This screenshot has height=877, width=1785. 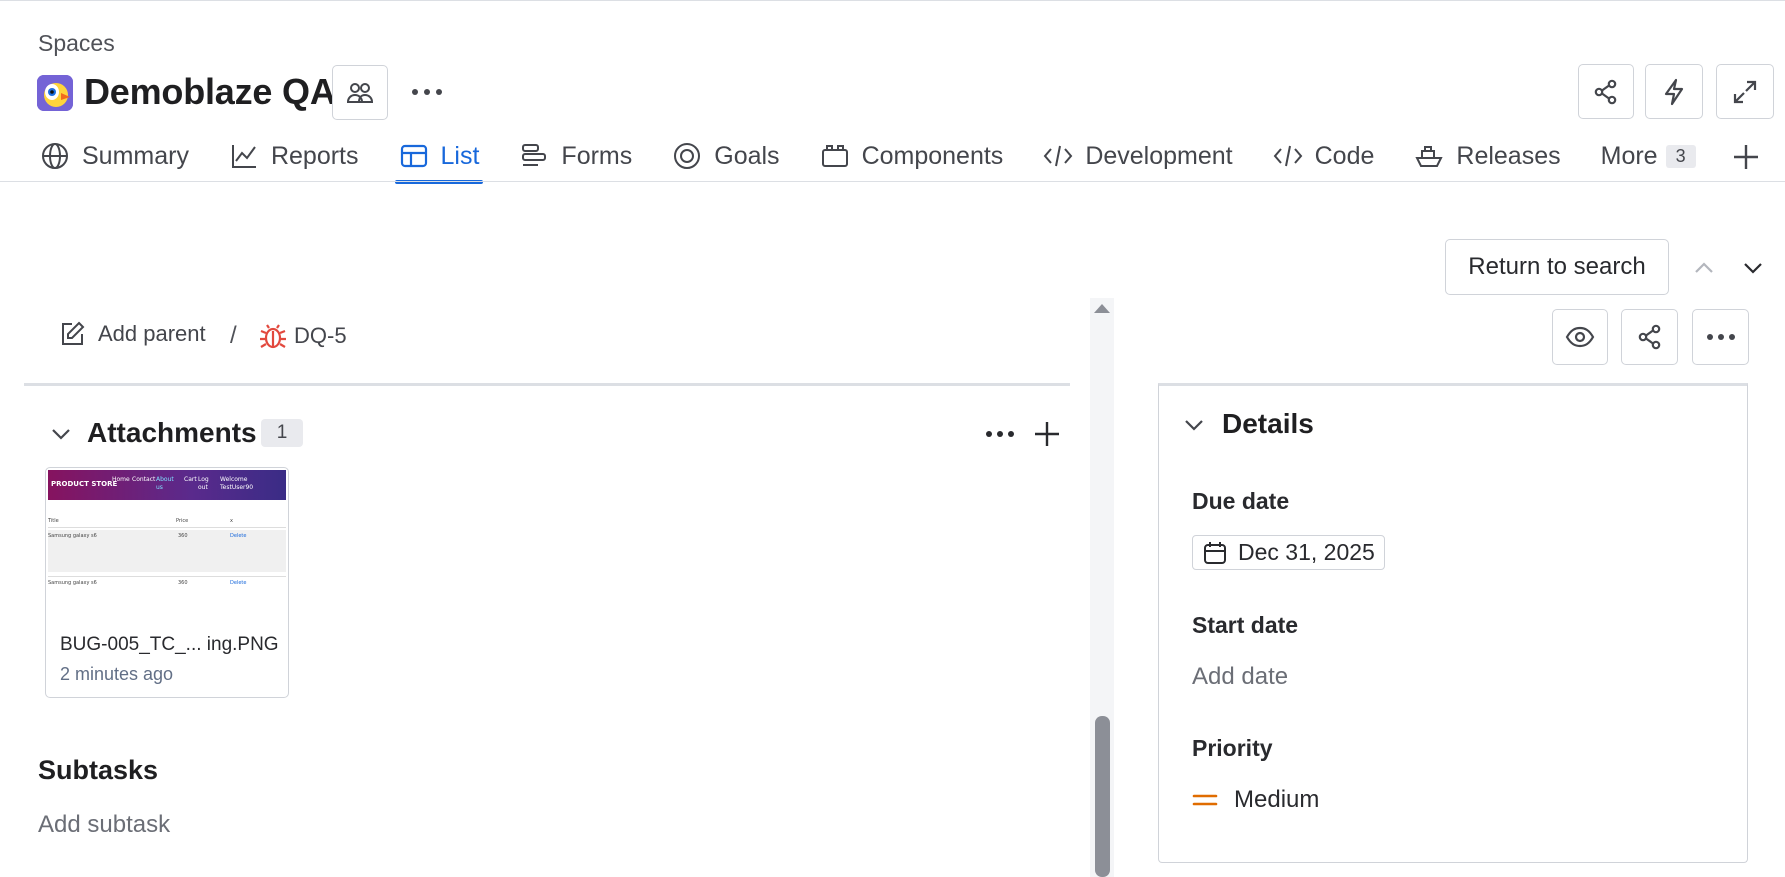 What do you see at coordinates (1306, 552) in the screenshot?
I see `due-date-value: Dec 31, 2025` at bounding box center [1306, 552].